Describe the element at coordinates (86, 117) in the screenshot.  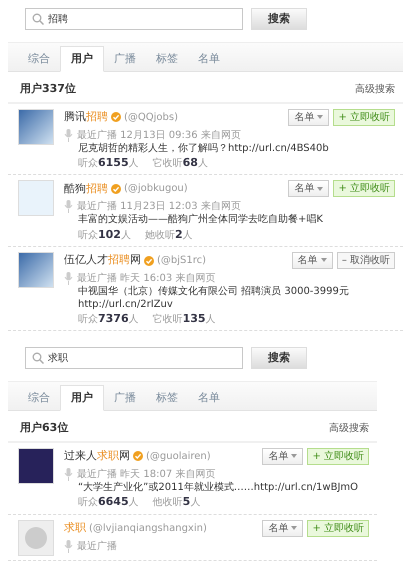
I see `user-name: 腾讯招聘` at that location.